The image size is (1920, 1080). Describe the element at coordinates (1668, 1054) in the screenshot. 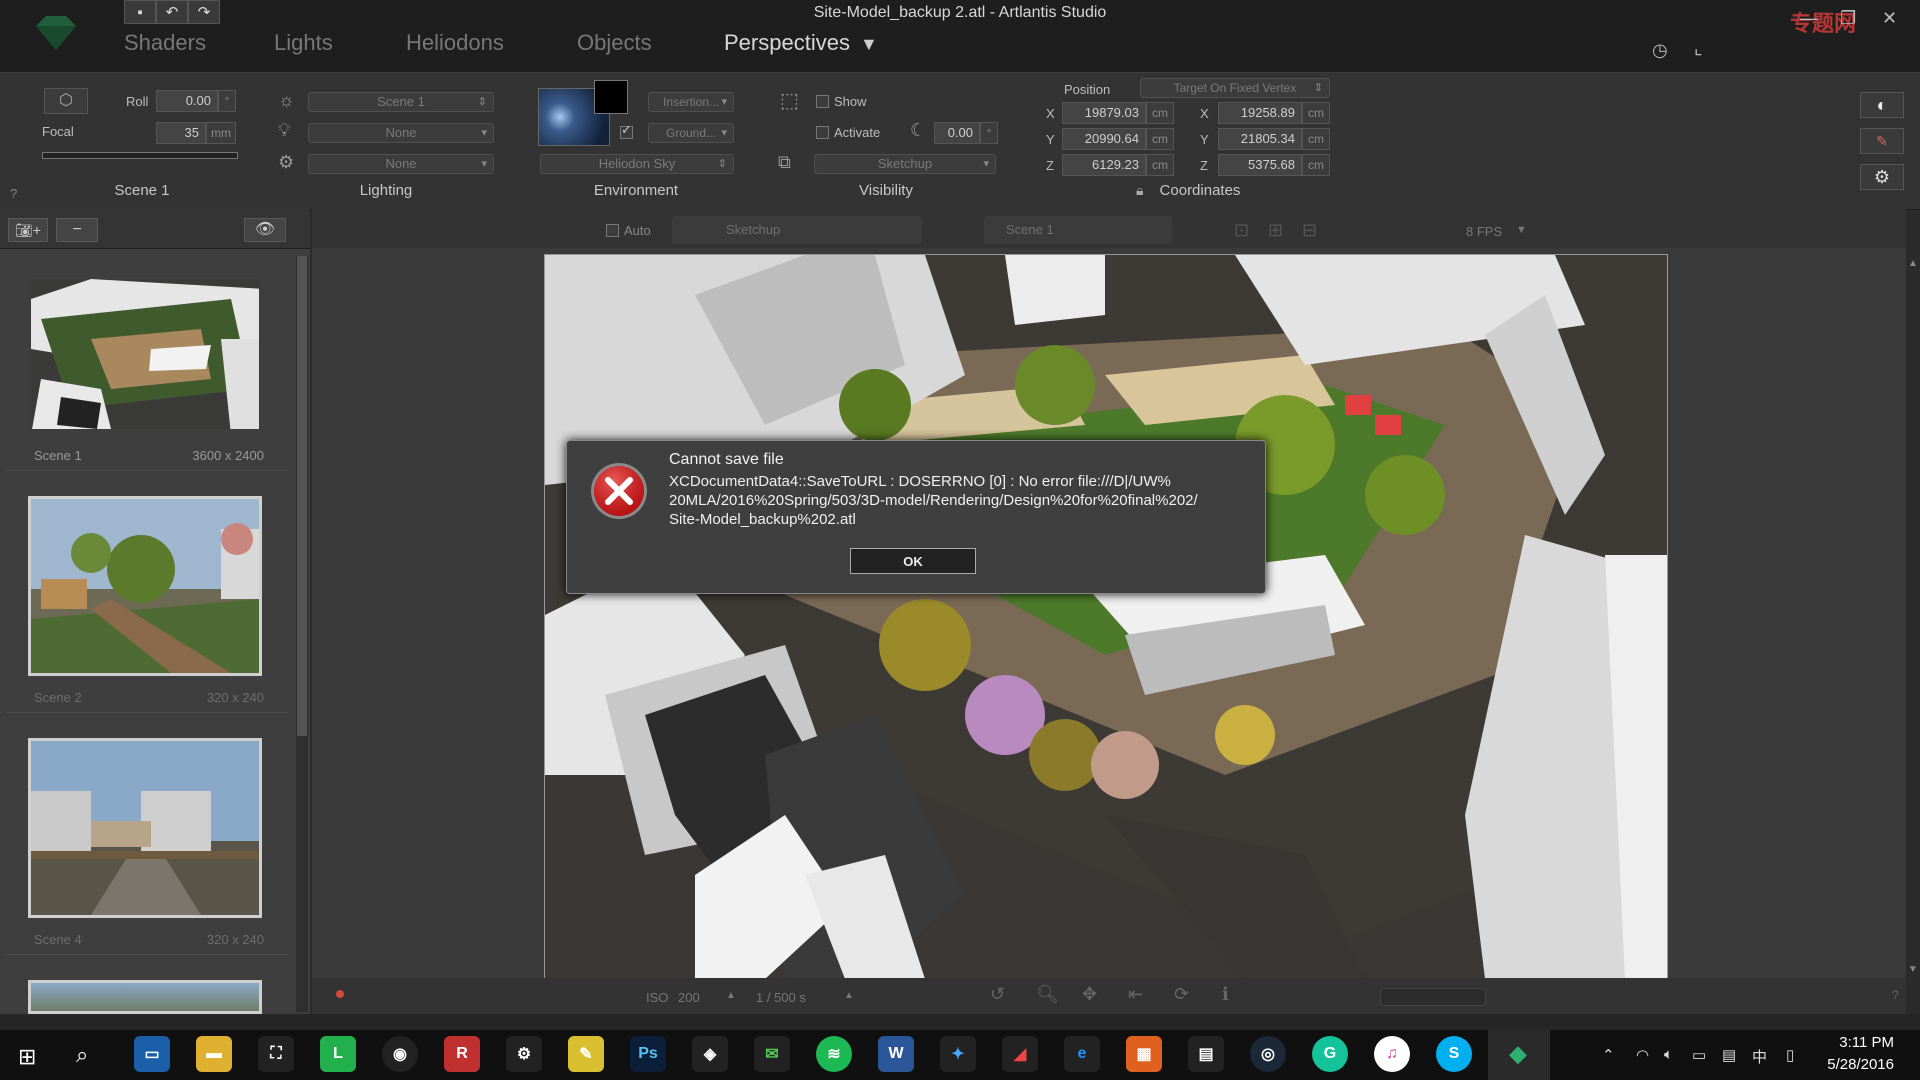

I see `volume-icon: 🔈︎` at that location.